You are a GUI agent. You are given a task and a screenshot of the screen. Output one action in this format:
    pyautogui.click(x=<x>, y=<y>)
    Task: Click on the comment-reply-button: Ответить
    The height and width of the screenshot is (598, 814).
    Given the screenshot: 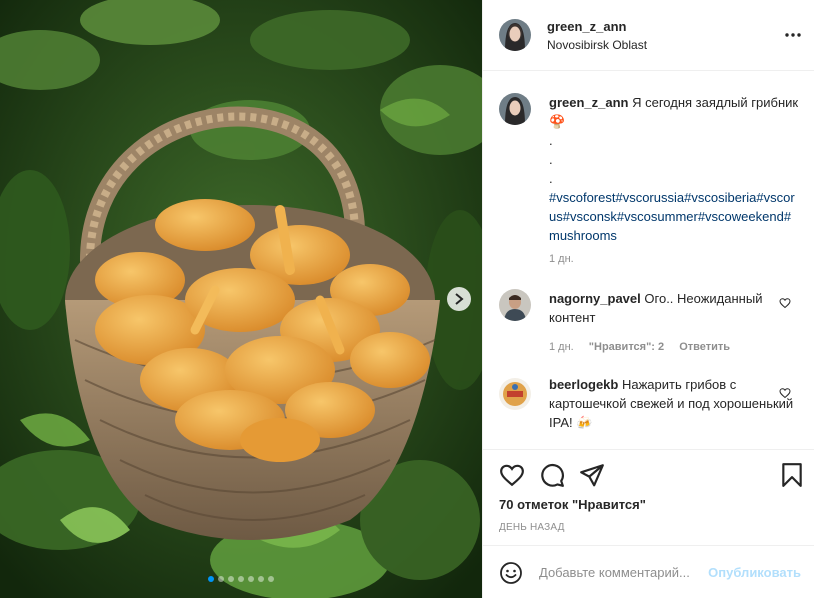 What is the action you would take?
    pyautogui.click(x=704, y=347)
    